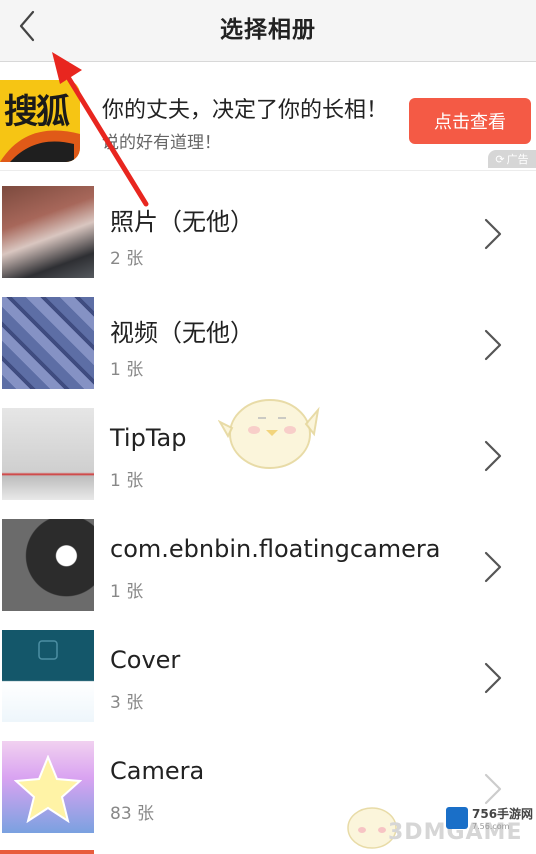 Image resolution: width=536 pixels, height=854 pixels. Describe the element at coordinates (161, 143) in the screenshot. I see `ad-subtitle: 说的好有道理！` at that location.